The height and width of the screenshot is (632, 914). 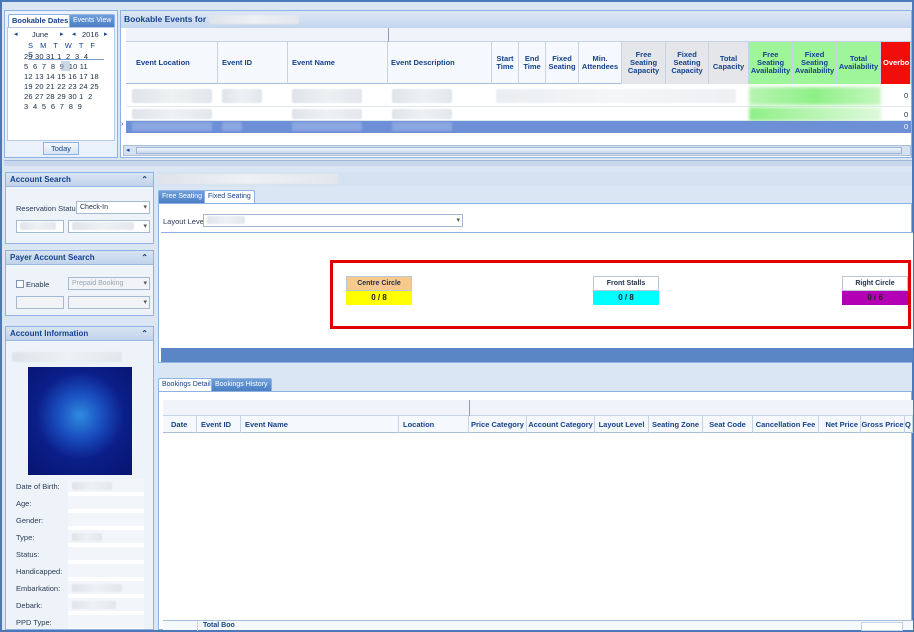 I want to click on seating-footer-bar, so click(x=537, y=355).